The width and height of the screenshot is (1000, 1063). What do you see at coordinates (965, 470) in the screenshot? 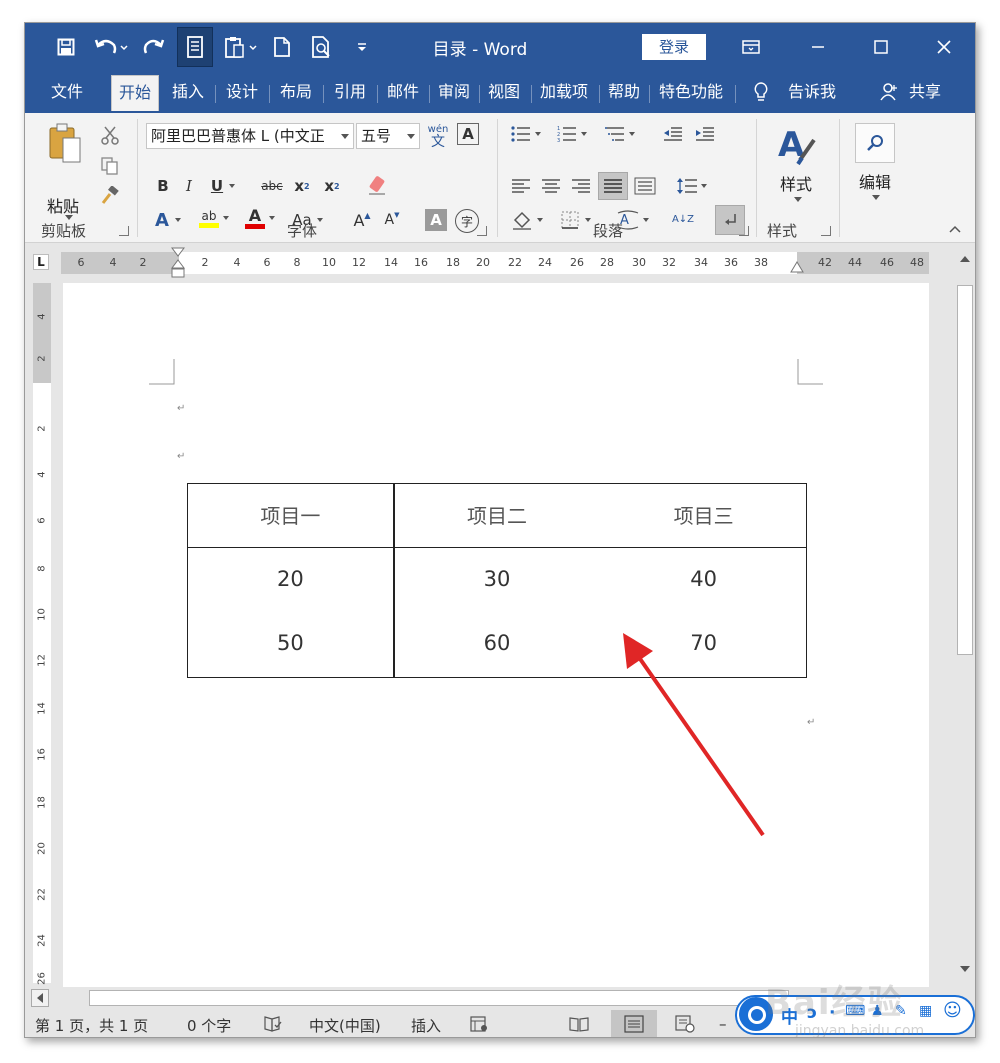
I see `scroll-thumb` at bounding box center [965, 470].